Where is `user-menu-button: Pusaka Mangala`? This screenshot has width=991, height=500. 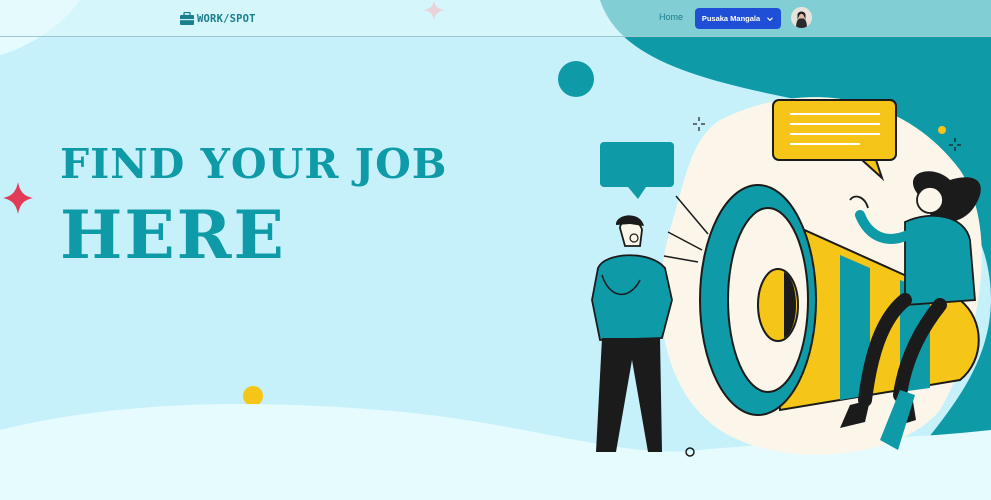 user-menu-button: Pusaka Mangala is located at coordinates (738, 18).